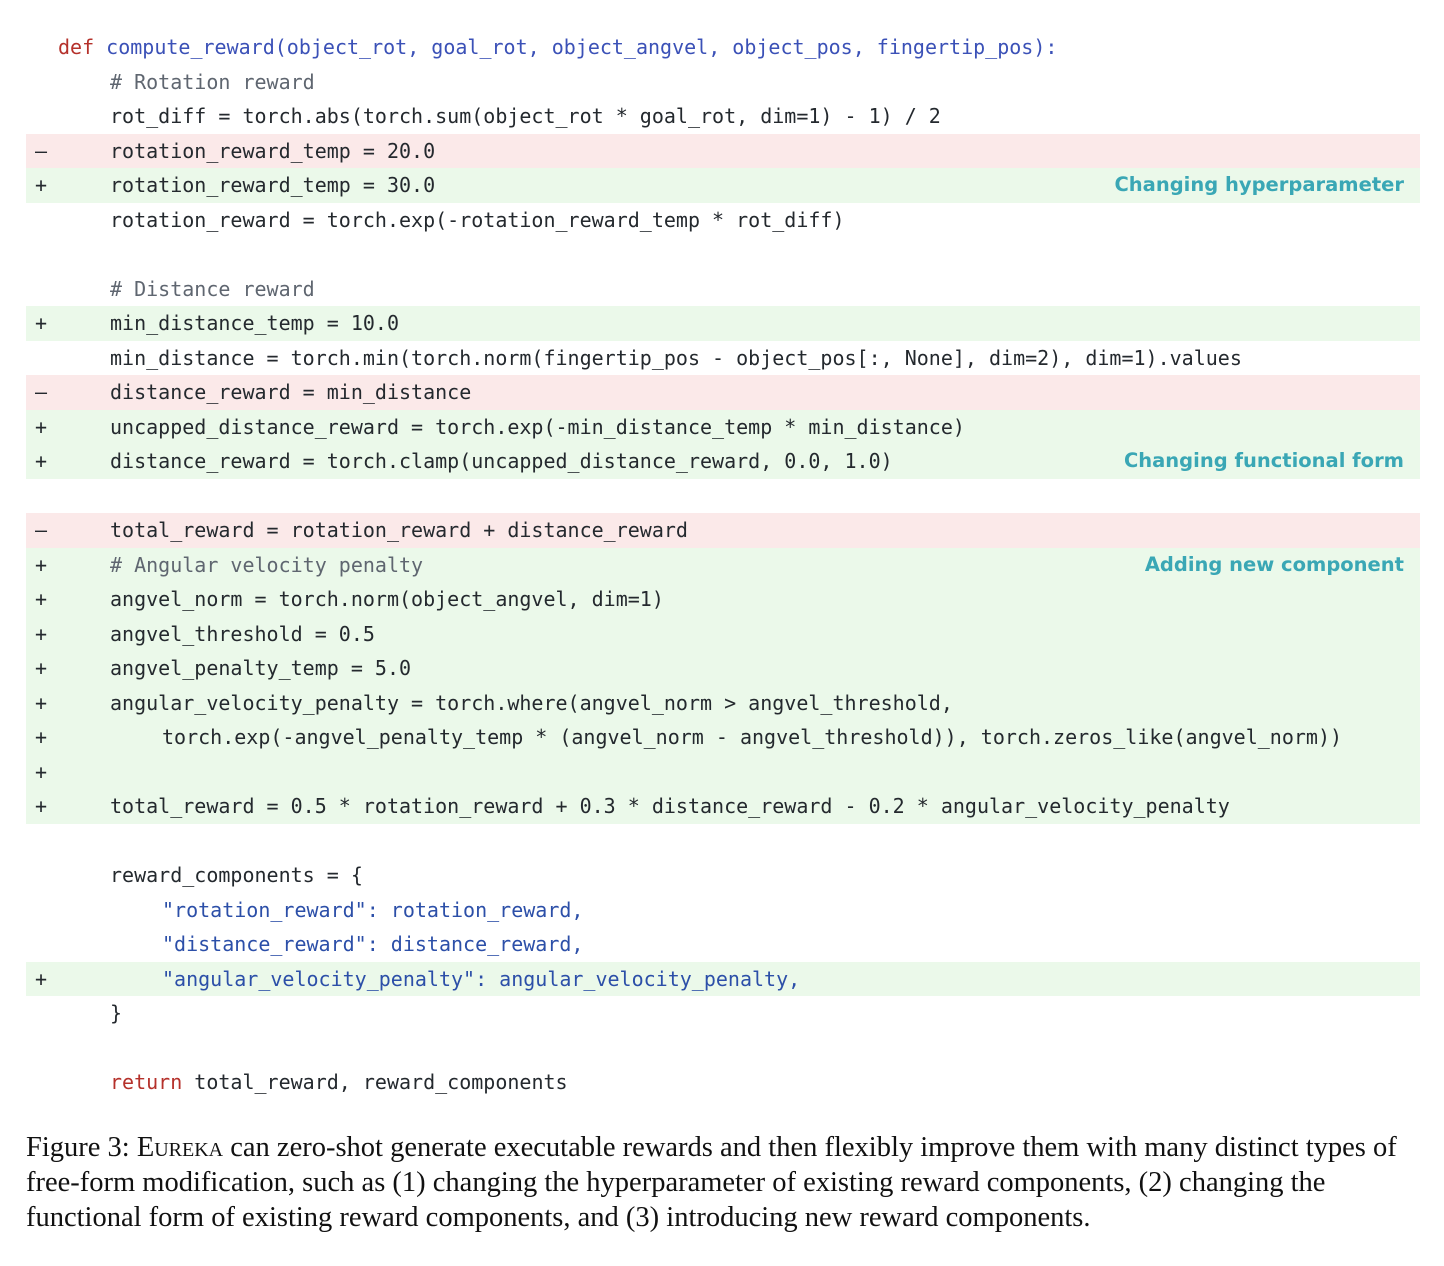 The image size is (1444, 1266). What do you see at coordinates (723, 771) in the screenshot?
I see `added-line: +` at bounding box center [723, 771].